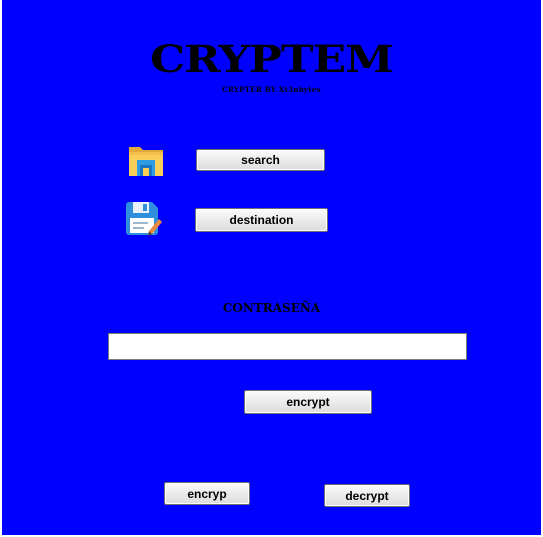 This screenshot has height=537, width=543. What do you see at coordinates (271, 89) in the screenshot?
I see `app-subtitle: CRYPTER BY Xt3nbytes` at bounding box center [271, 89].